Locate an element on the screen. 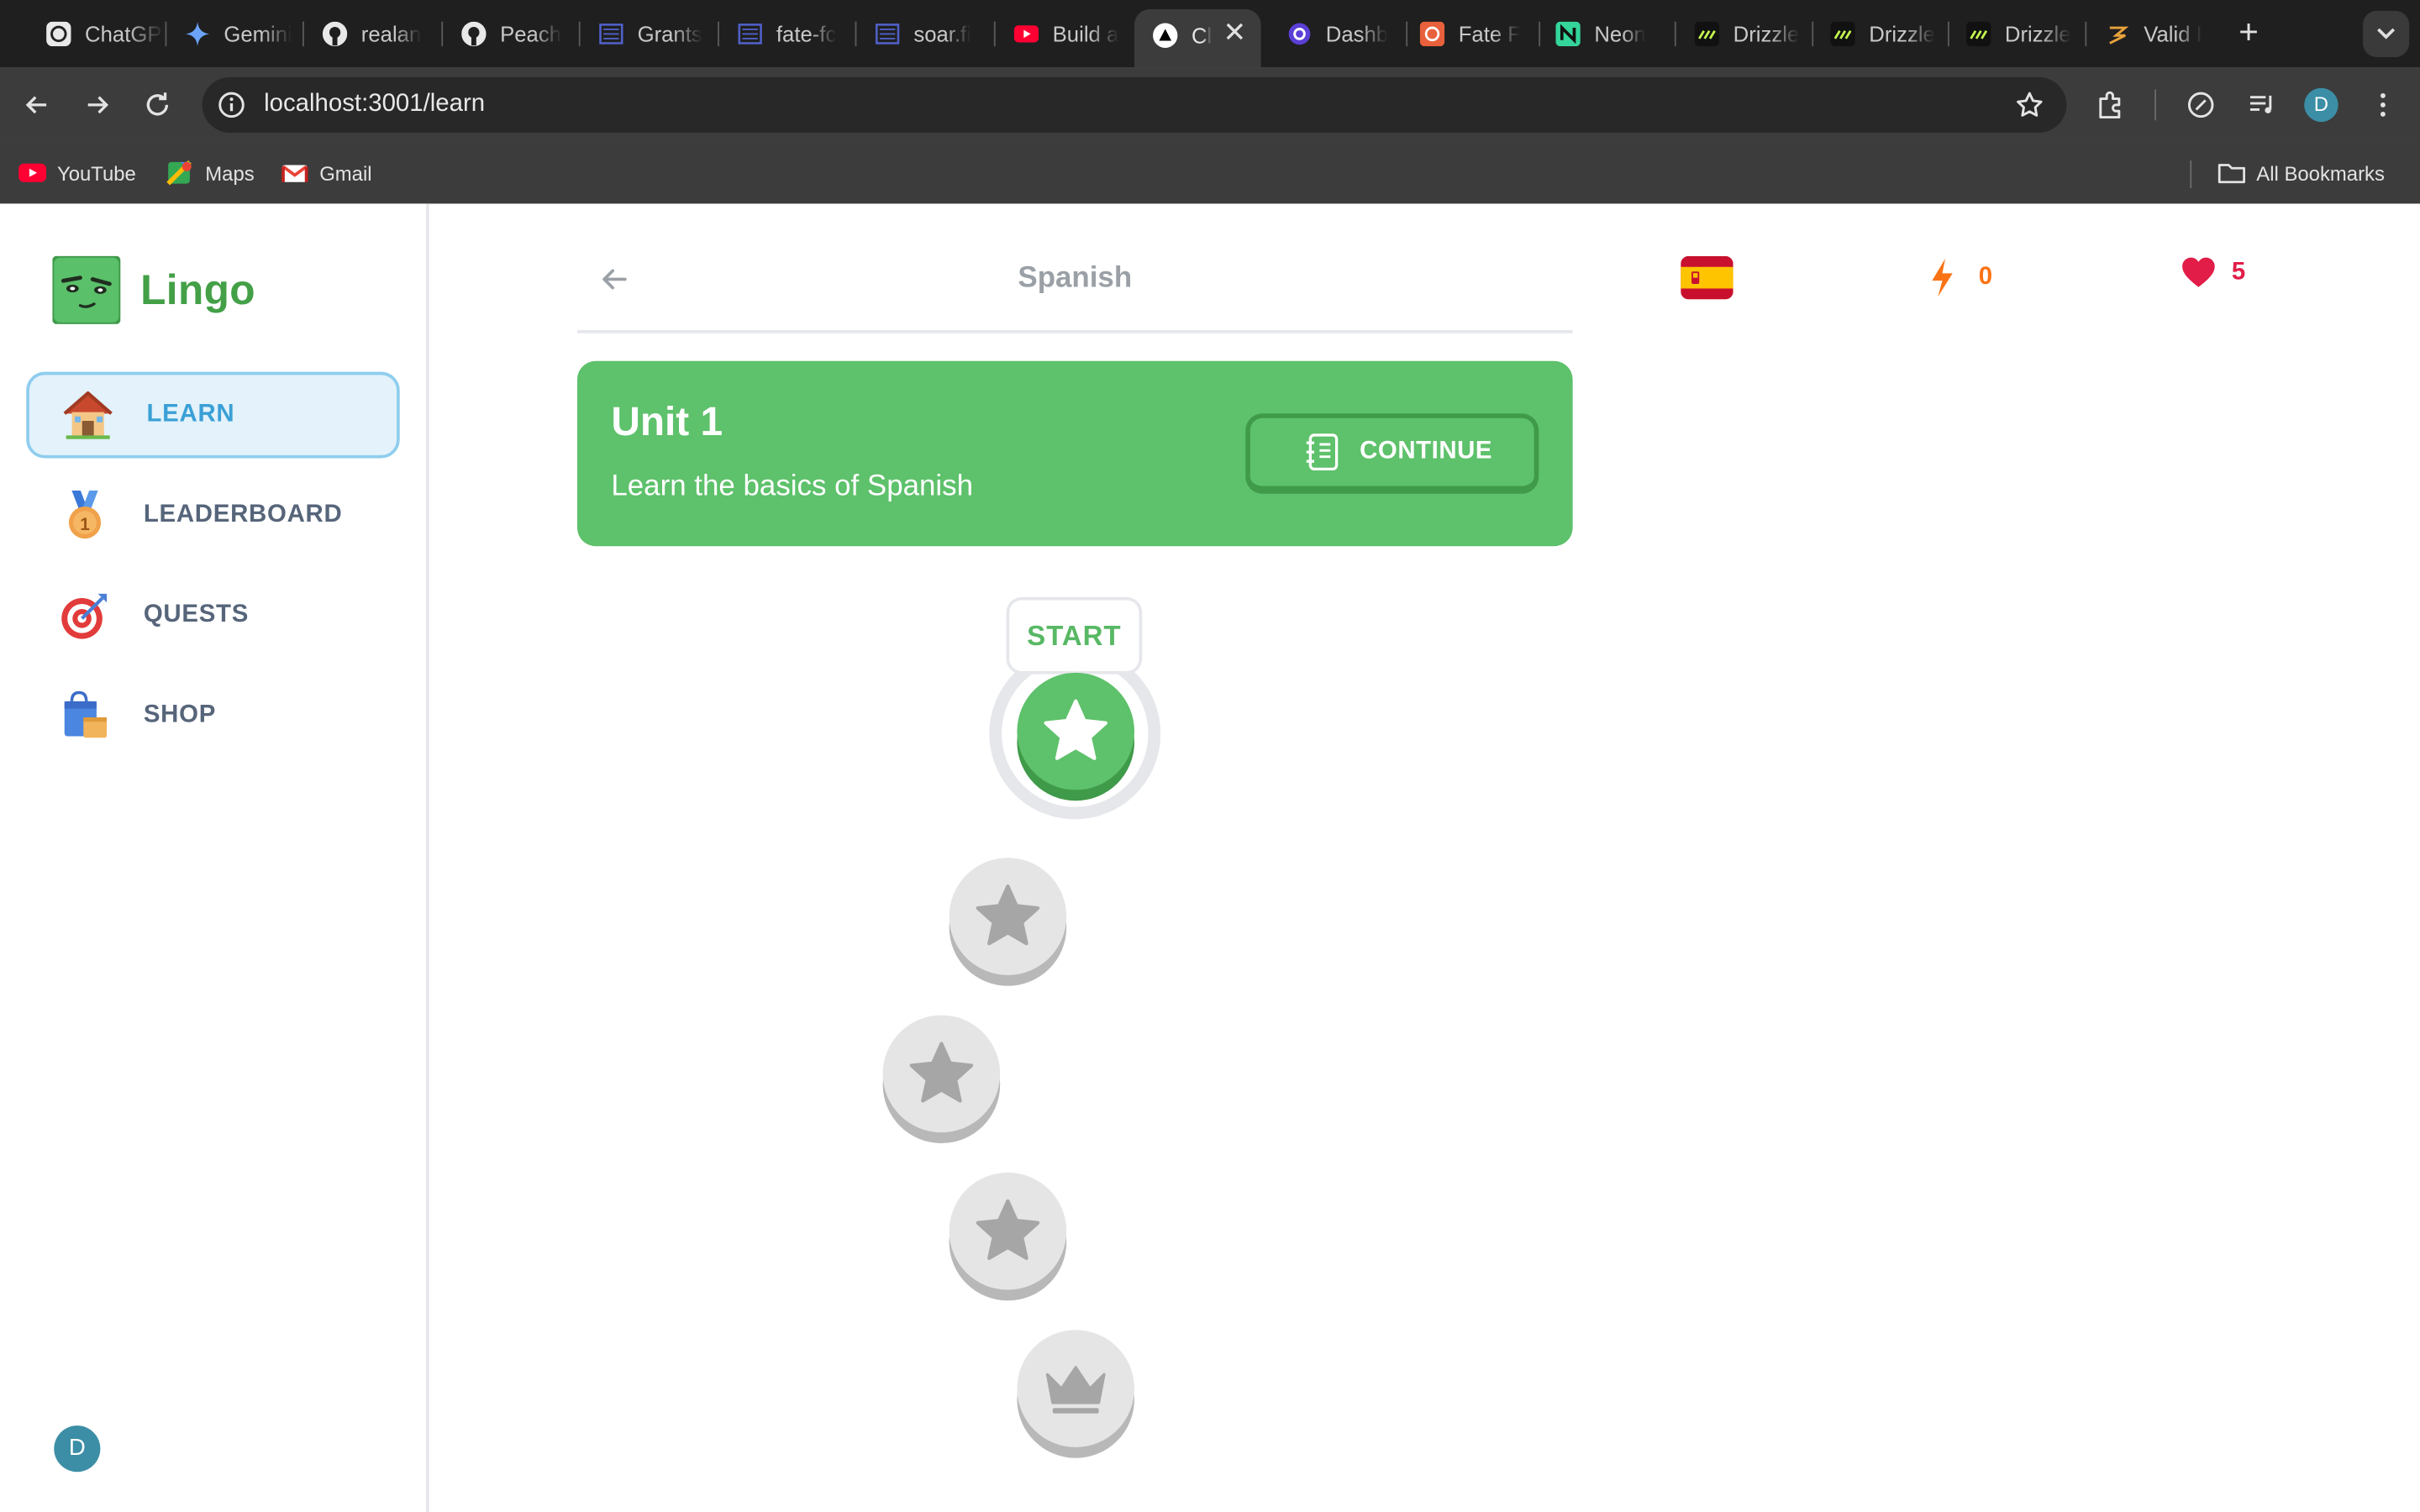  bookmark-maps: Maps is located at coordinates (210, 172).